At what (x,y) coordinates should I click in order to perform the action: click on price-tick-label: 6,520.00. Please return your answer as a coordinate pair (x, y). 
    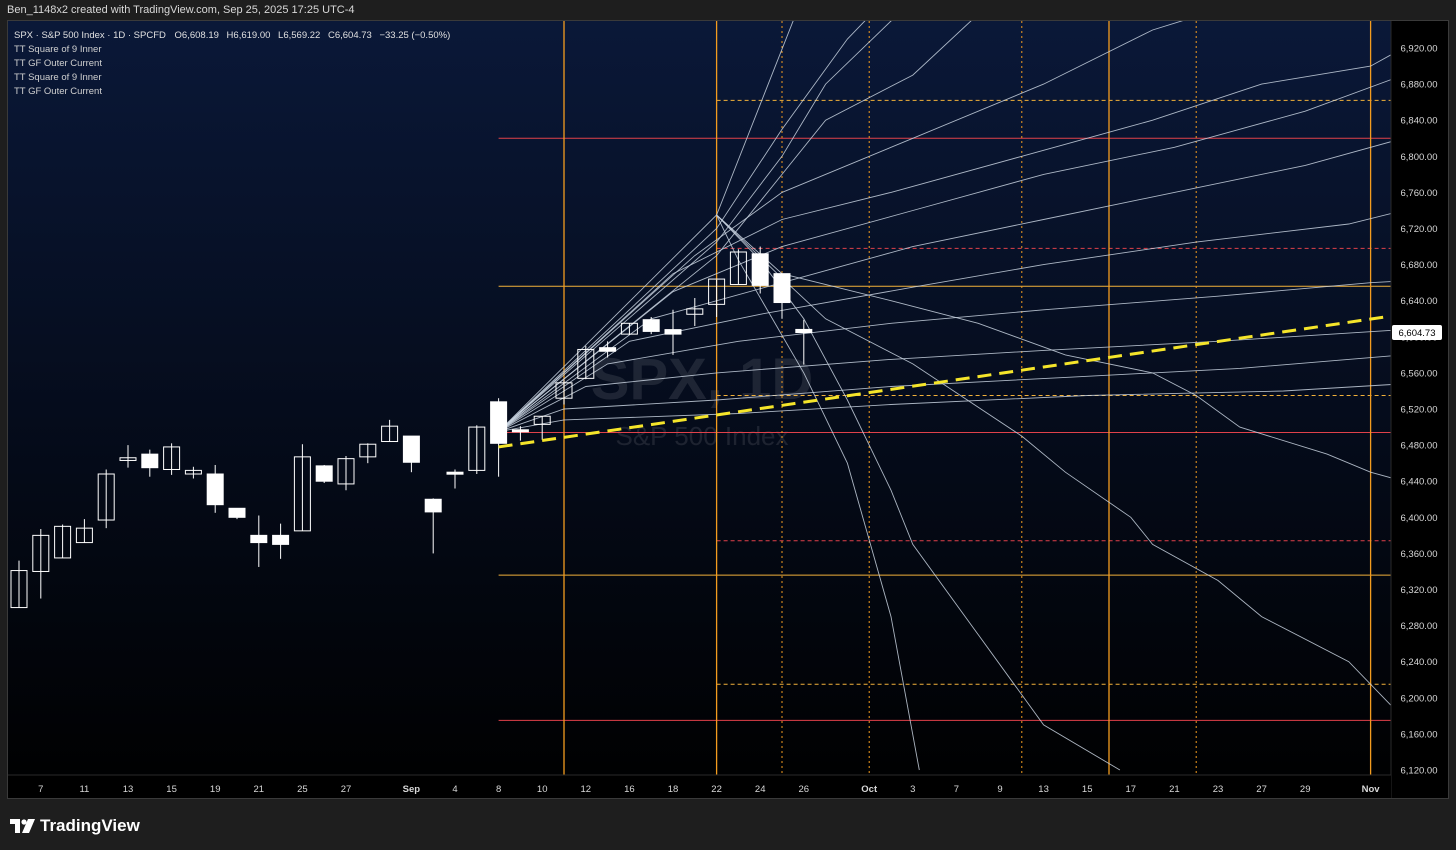
    Looking at the image, I should click on (1419, 410).